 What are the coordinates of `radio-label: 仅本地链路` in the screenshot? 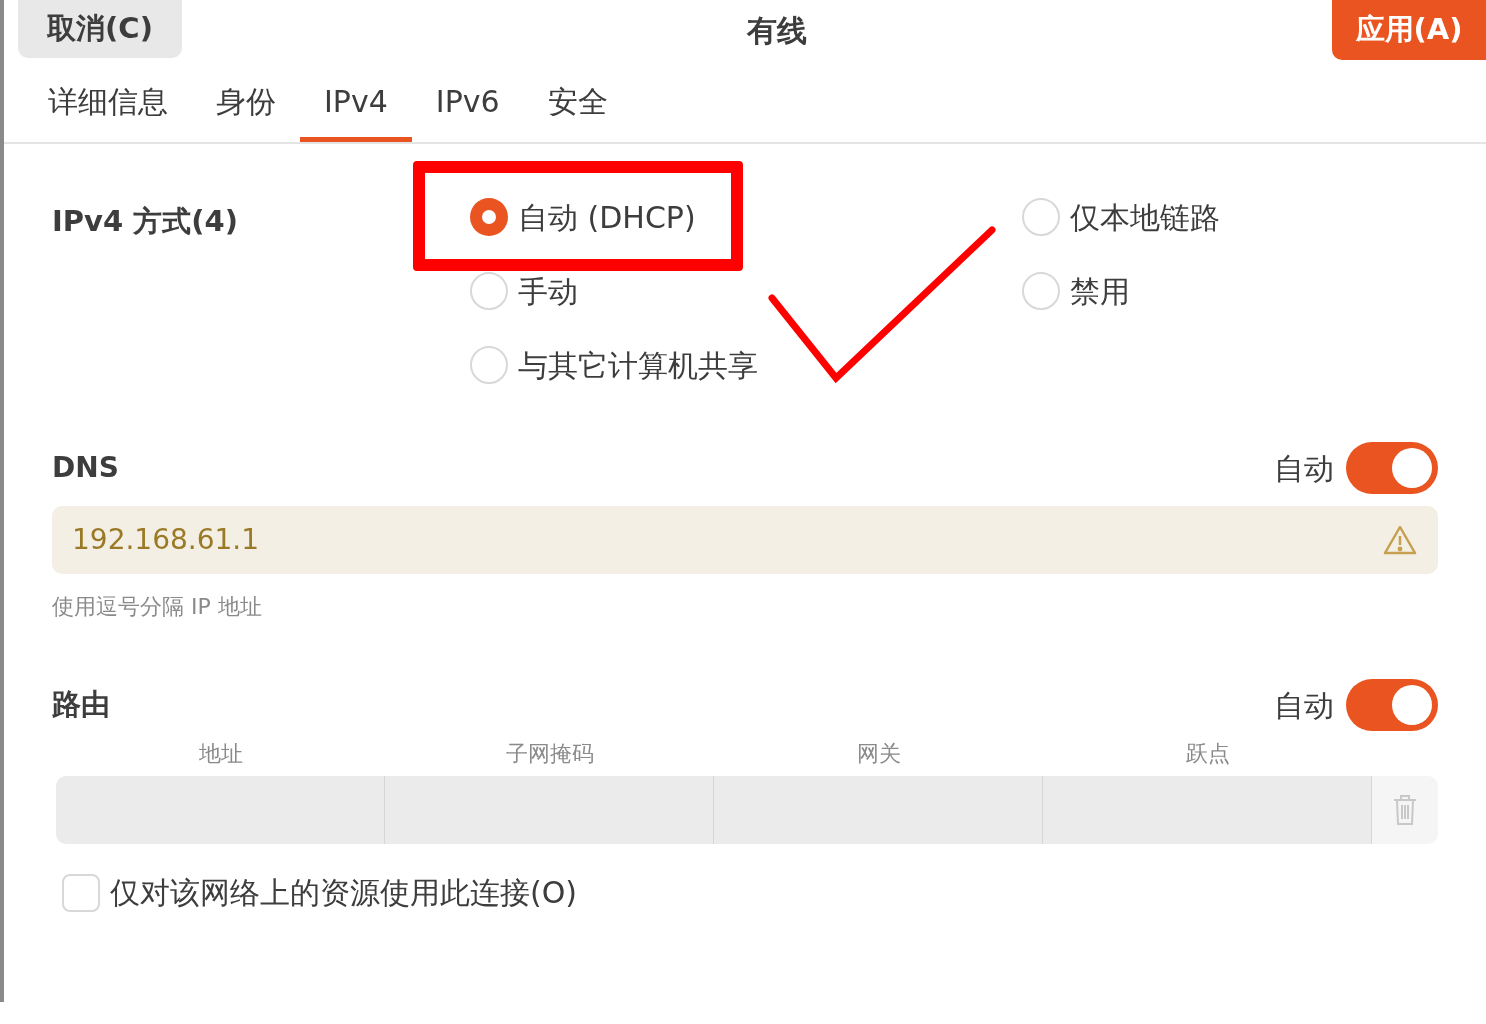 It's located at (1145, 217).